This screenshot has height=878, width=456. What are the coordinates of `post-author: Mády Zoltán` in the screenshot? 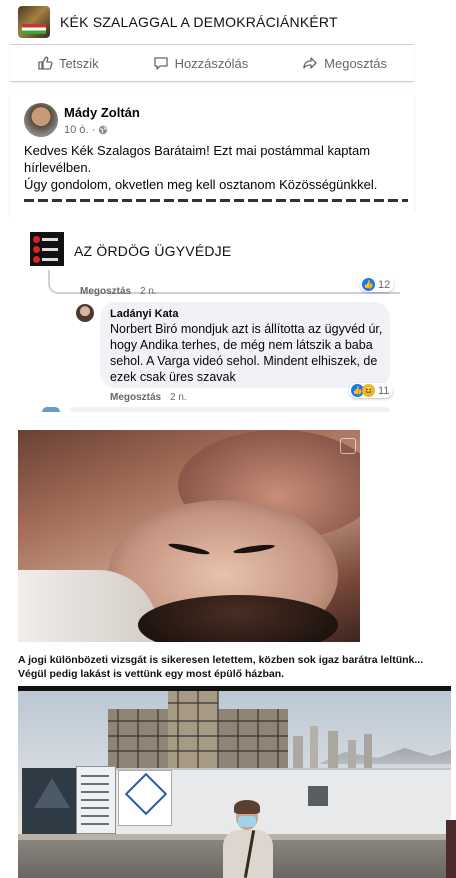 It's located at (102, 112).